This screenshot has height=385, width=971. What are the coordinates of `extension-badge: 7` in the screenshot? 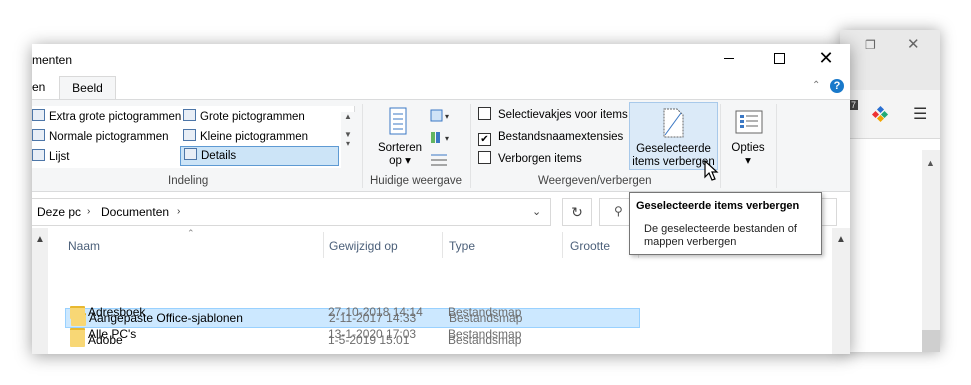 It's located at (854, 105).